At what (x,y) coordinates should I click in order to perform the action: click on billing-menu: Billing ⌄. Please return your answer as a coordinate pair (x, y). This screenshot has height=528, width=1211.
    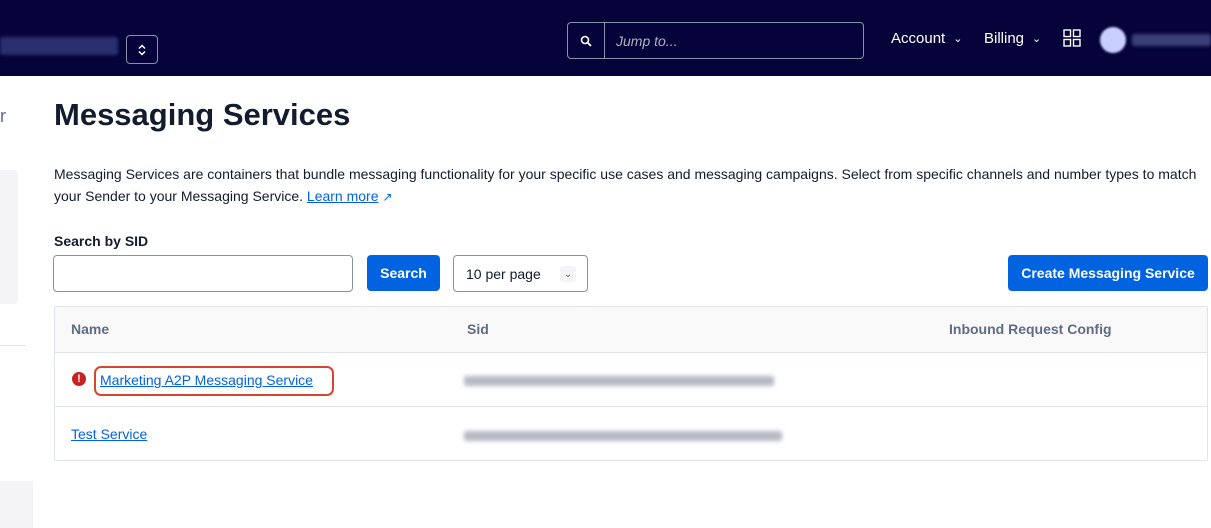
    Looking at the image, I should click on (1012, 38).